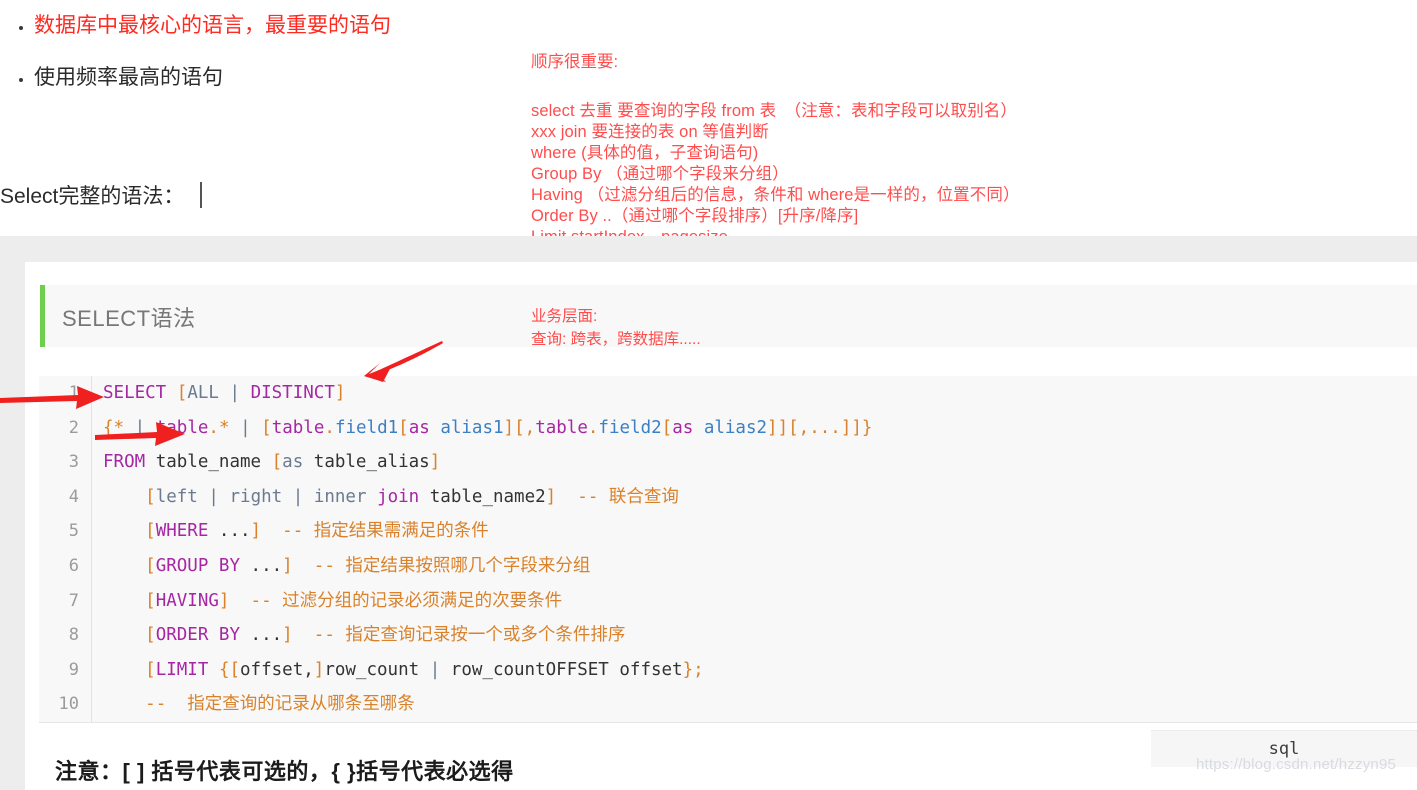 The height and width of the screenshot is (790, 1417). I want to click on code-token: ., so click(593, 427).